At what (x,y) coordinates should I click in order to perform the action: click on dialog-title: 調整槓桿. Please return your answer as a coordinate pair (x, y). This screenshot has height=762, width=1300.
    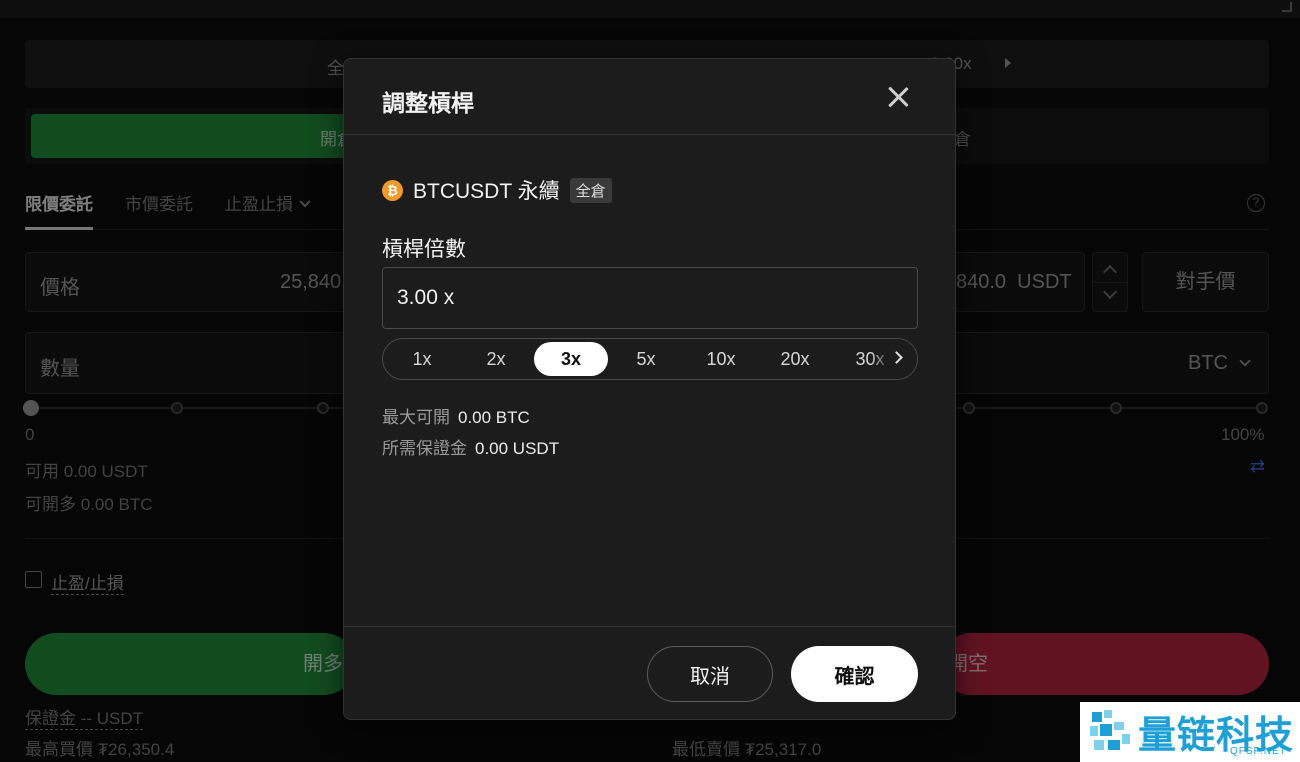
    Looking at the image, I should click on (428, 103).